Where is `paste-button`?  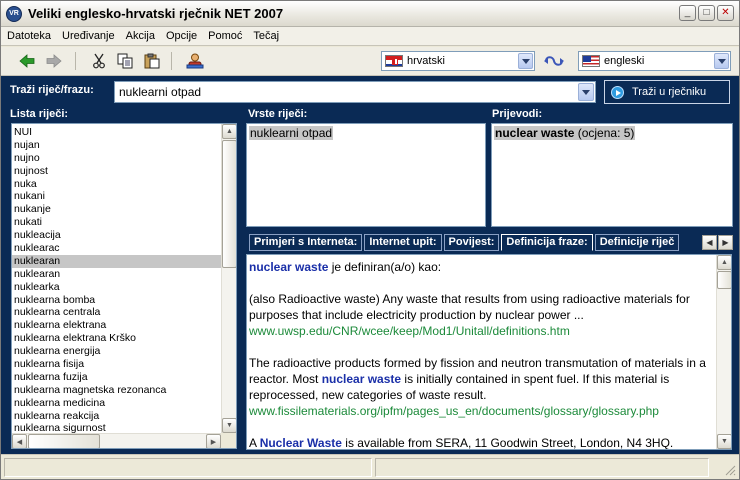
paste-button is located at coordinates (152, 61).